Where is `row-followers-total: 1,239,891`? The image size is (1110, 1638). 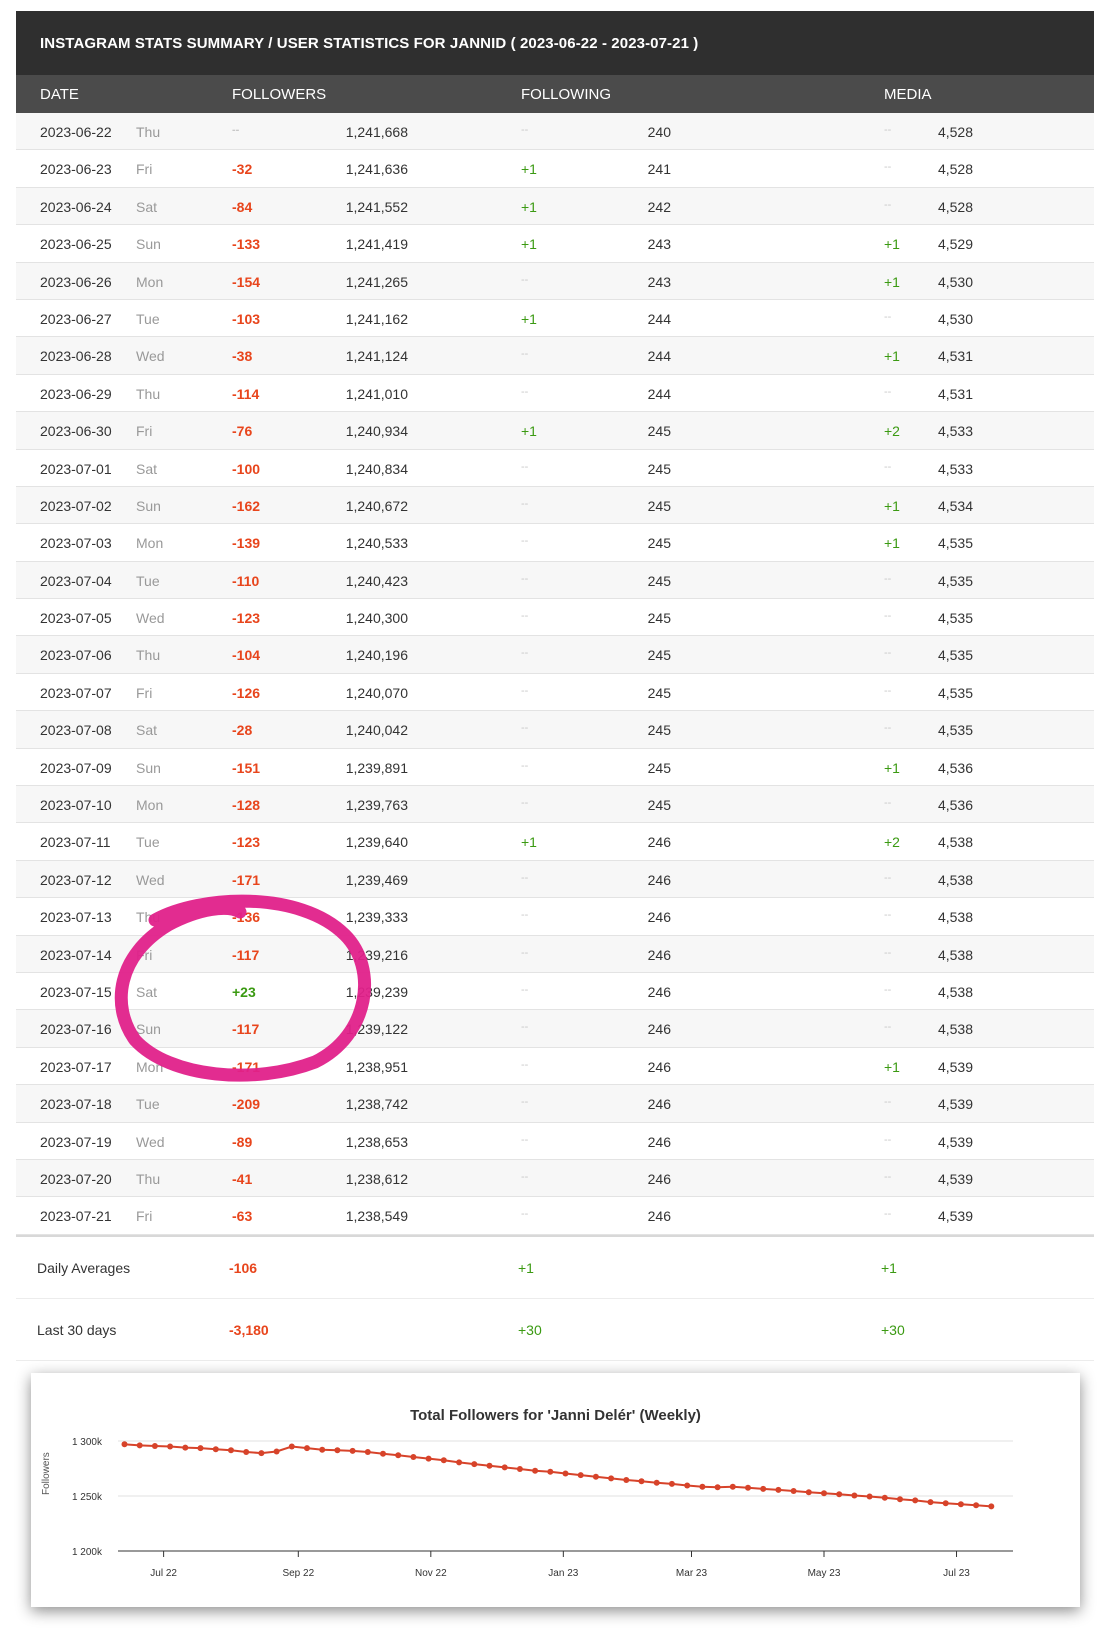 row-followers-total: 1,239,891 is located at coordinates (376, 767).